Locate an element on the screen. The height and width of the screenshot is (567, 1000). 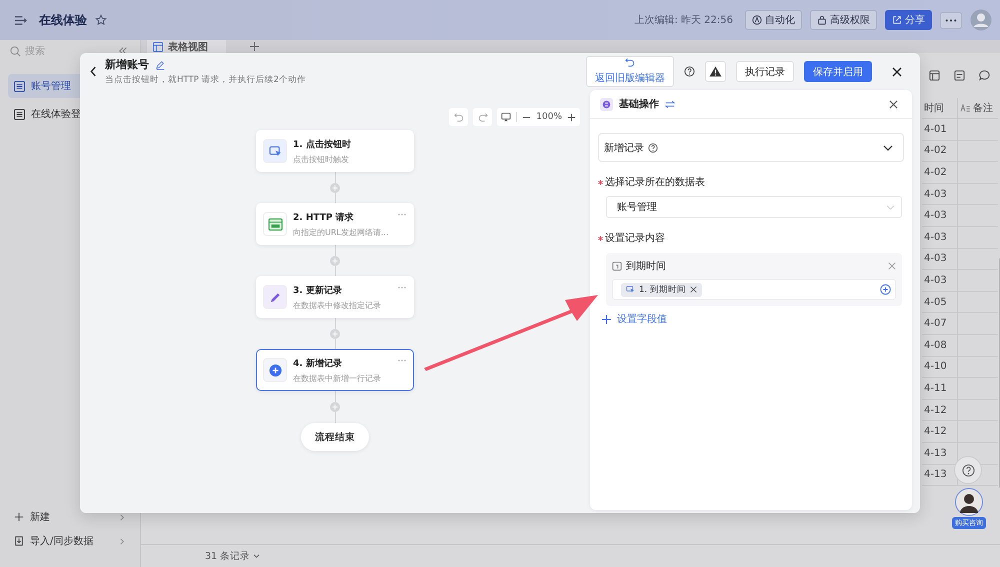
zoom-level: 100% is located at coordinates (549, 117).